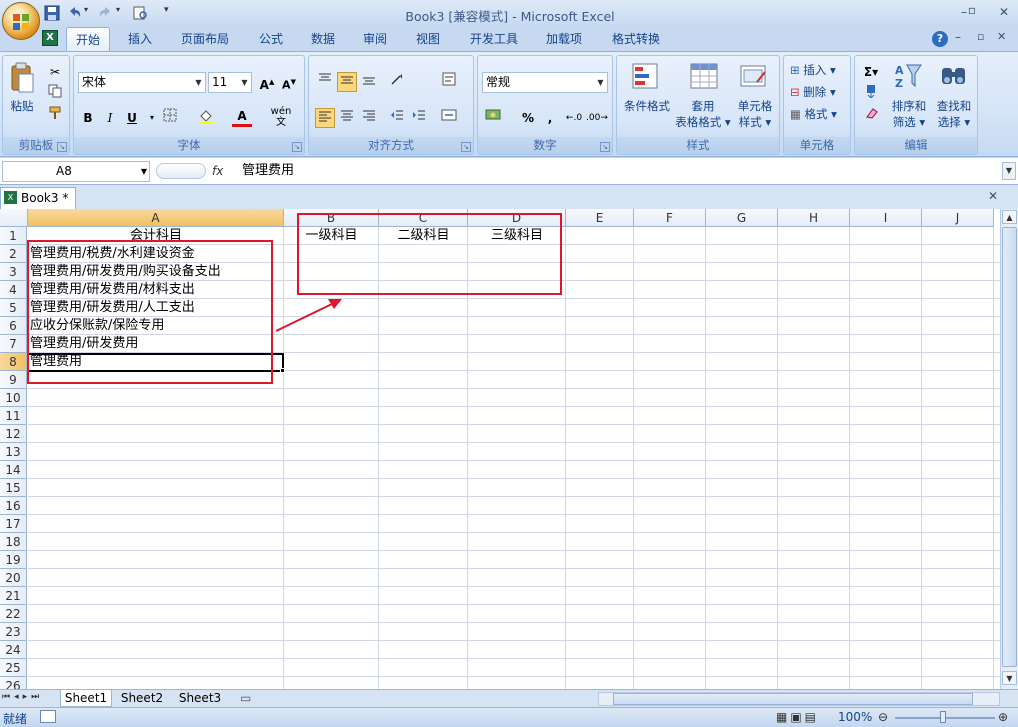  I want to click on italic-button: I, so click(110, 118).